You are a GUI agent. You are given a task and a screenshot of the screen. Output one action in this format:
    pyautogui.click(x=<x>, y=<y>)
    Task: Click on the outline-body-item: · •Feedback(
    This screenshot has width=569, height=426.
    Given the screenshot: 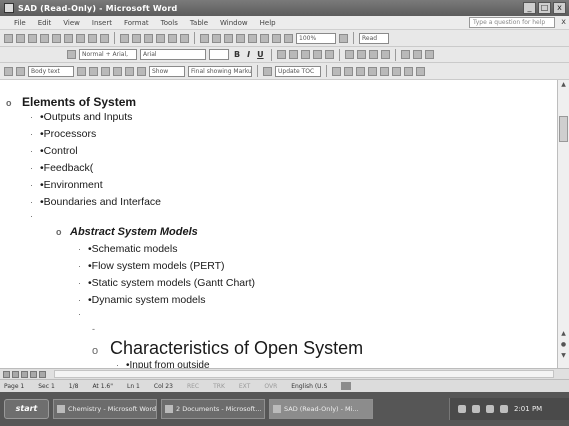 What is the action you would take?
    pyautogui.click(x=61, y=168)
    